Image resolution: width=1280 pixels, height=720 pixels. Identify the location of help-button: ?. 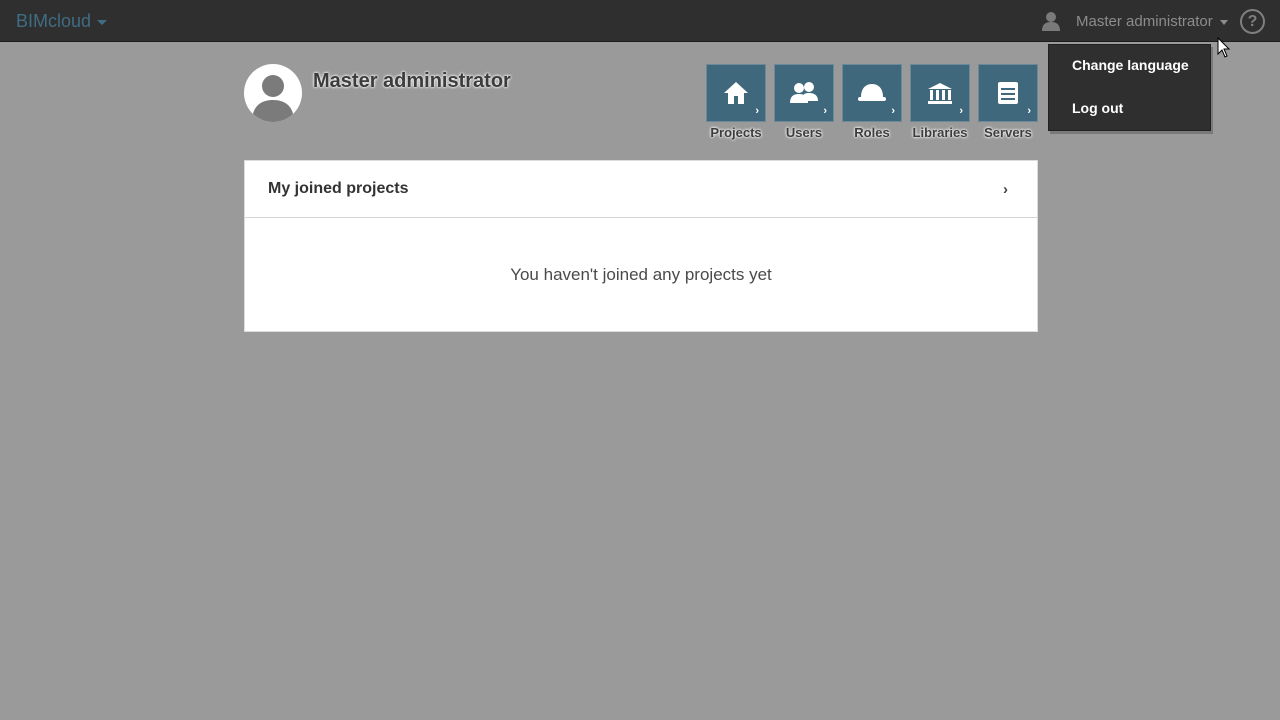
(1252, 21).